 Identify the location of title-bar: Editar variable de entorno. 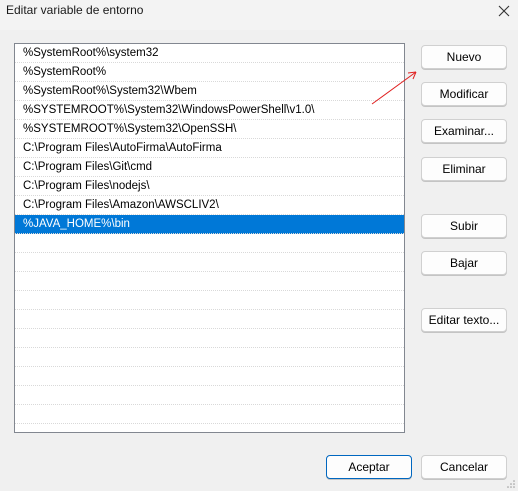
(259, 15).